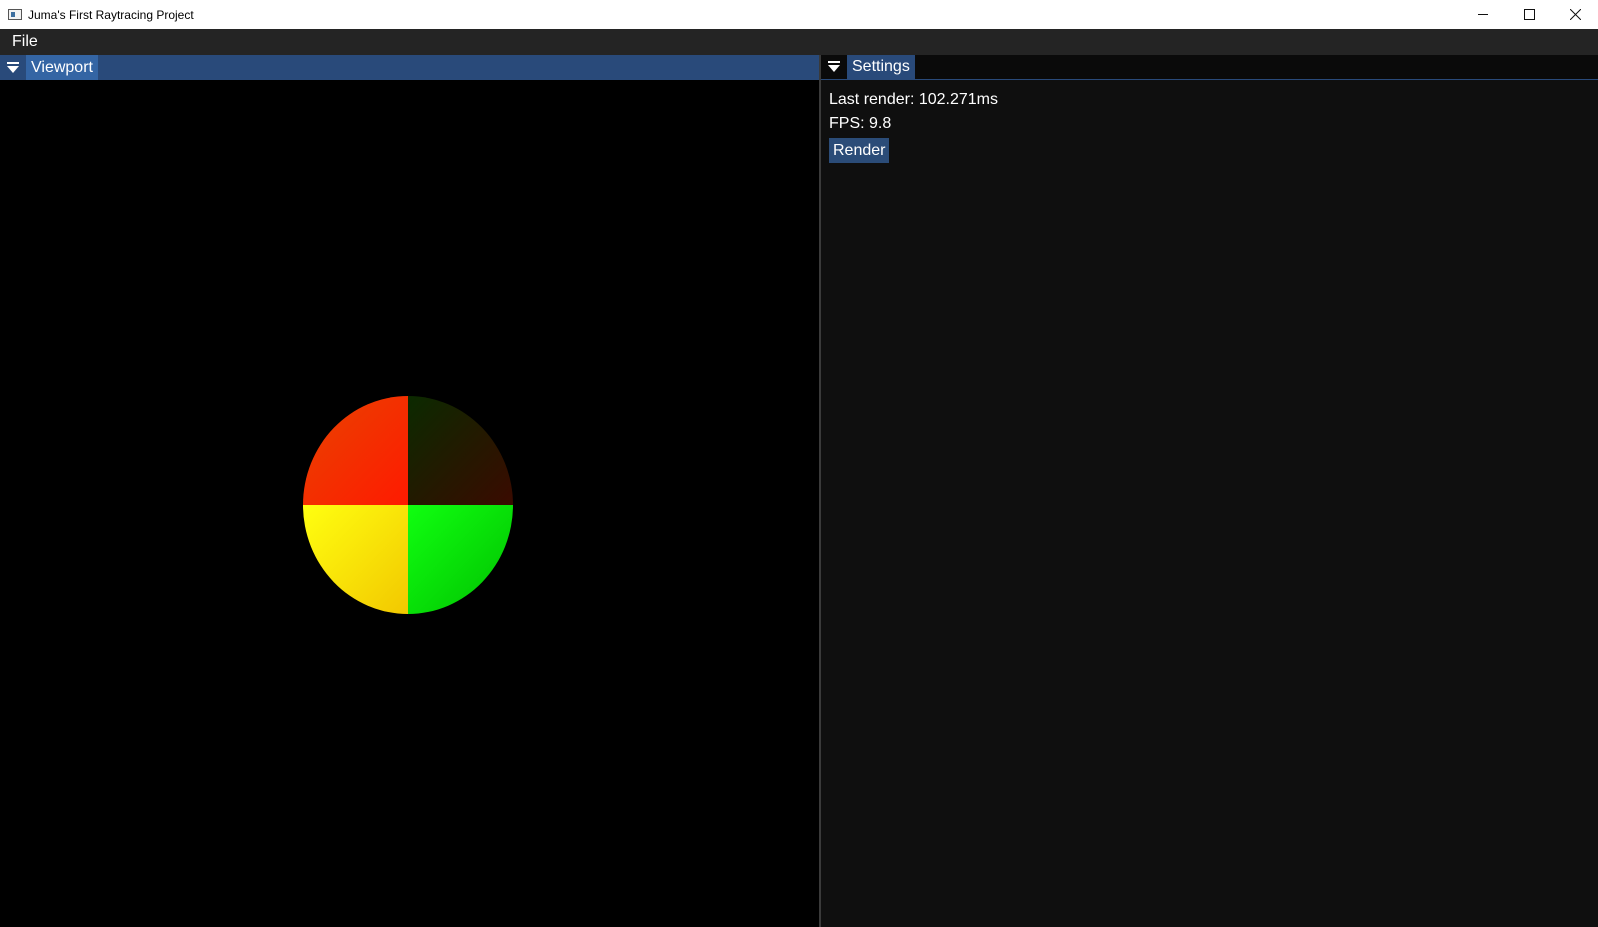 This screenshot has height=927, width=1598. I want to click on window-titlebar: Juma's First Raytracing Project, so click(799, 14).